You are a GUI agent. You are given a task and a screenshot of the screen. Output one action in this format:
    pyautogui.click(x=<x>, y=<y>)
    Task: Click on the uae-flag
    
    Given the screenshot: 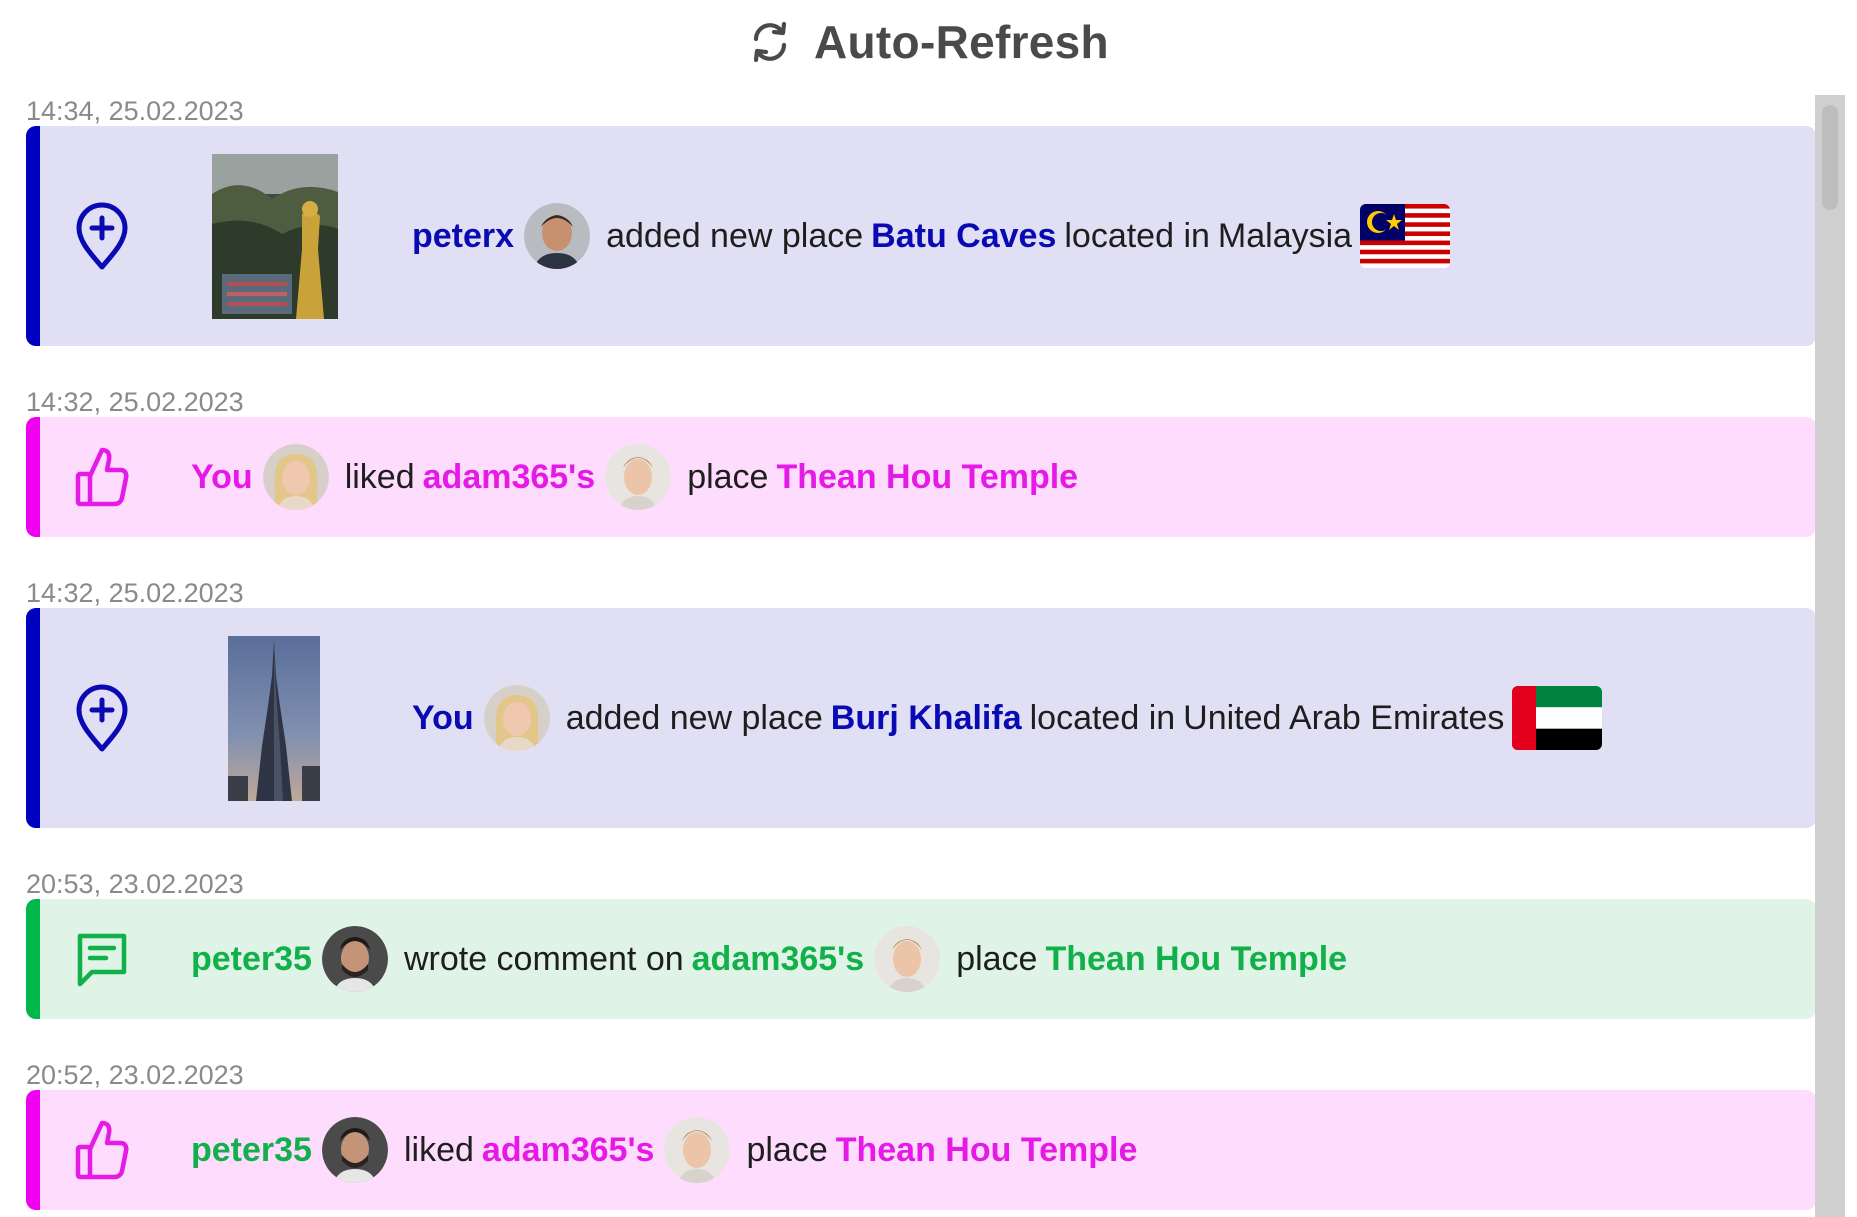 What is the action you would take?
    pyautogui.click(x=1557, y=718)
    